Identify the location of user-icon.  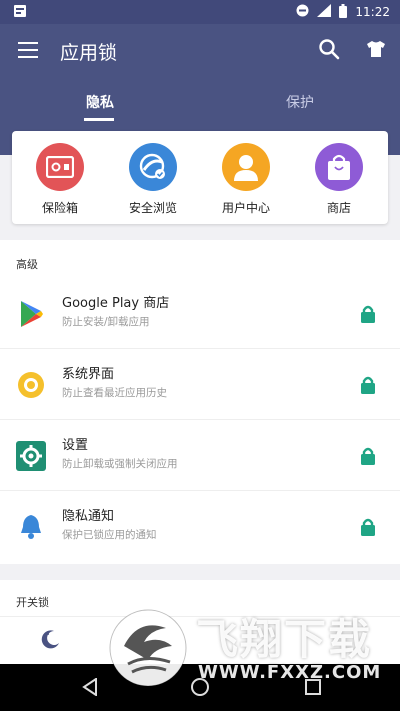
(246, 167).